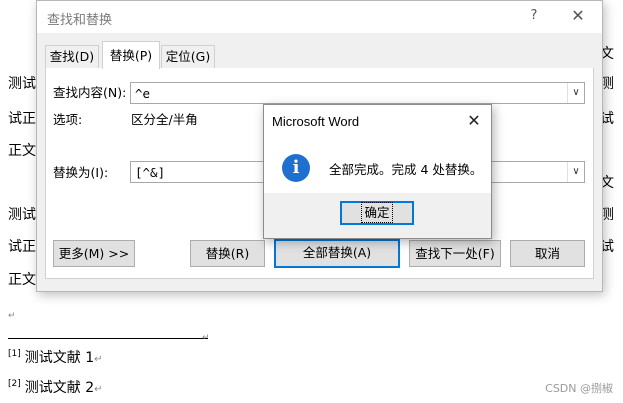 This screenshot has width=623, height=403. I want to click on footnote-ref: [1], so click(14, 354).